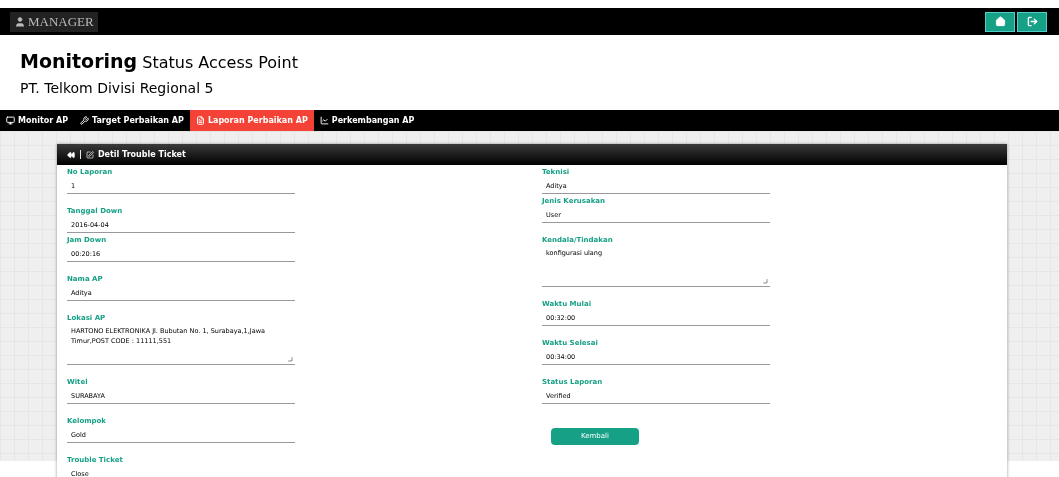  I want to click on back-icon, so click(71, 154).